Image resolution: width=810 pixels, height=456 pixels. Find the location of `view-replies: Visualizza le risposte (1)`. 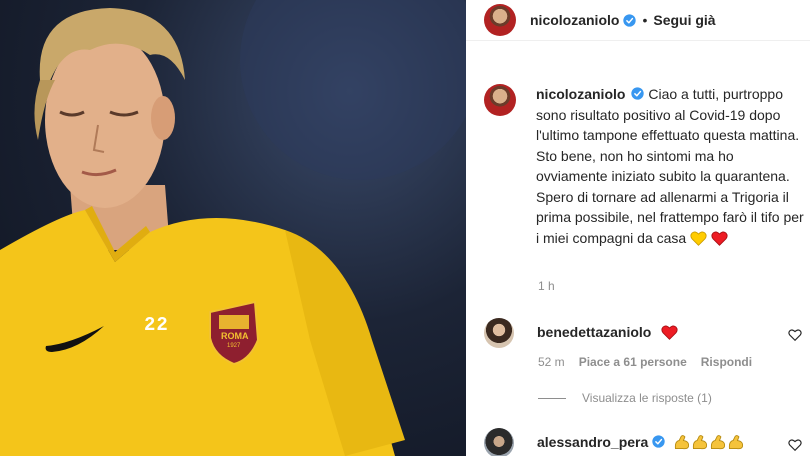

view-replies: Visualizza le risposte (1) is located at coordinates (625, 398).